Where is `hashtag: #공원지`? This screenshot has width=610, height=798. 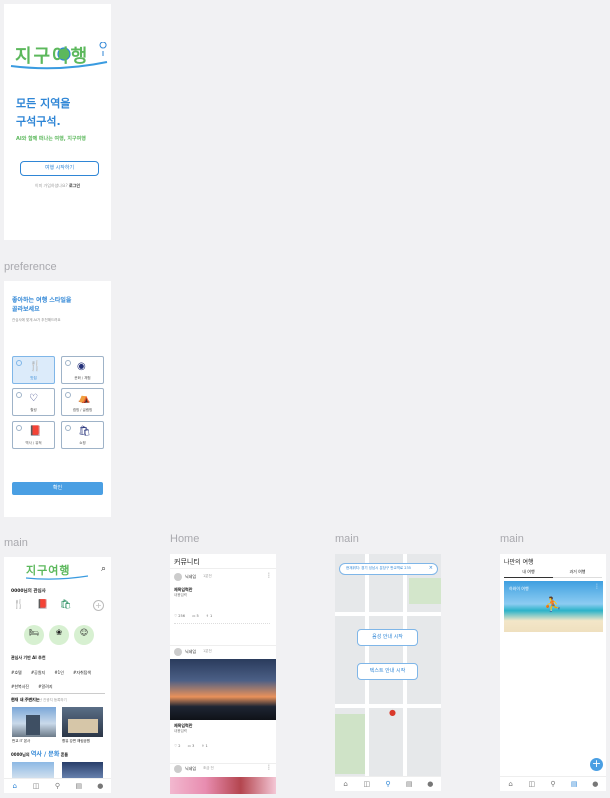 hashtag: #공원지 is located at coordinates (38, 673).